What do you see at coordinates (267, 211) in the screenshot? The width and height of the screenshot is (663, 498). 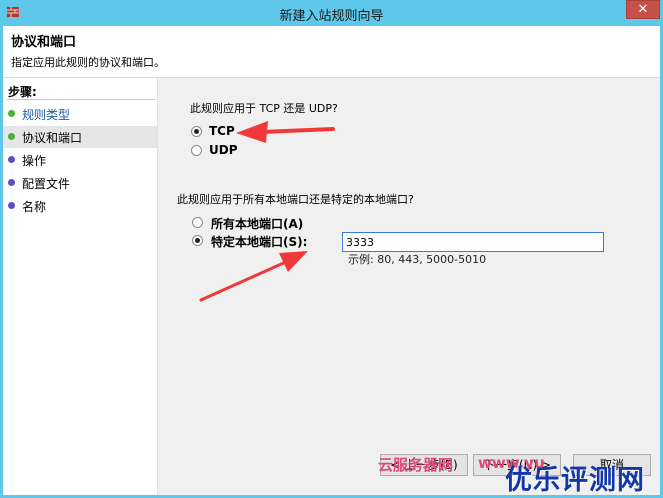 I see `annotation-arrows` at bounding box center [267, 211].